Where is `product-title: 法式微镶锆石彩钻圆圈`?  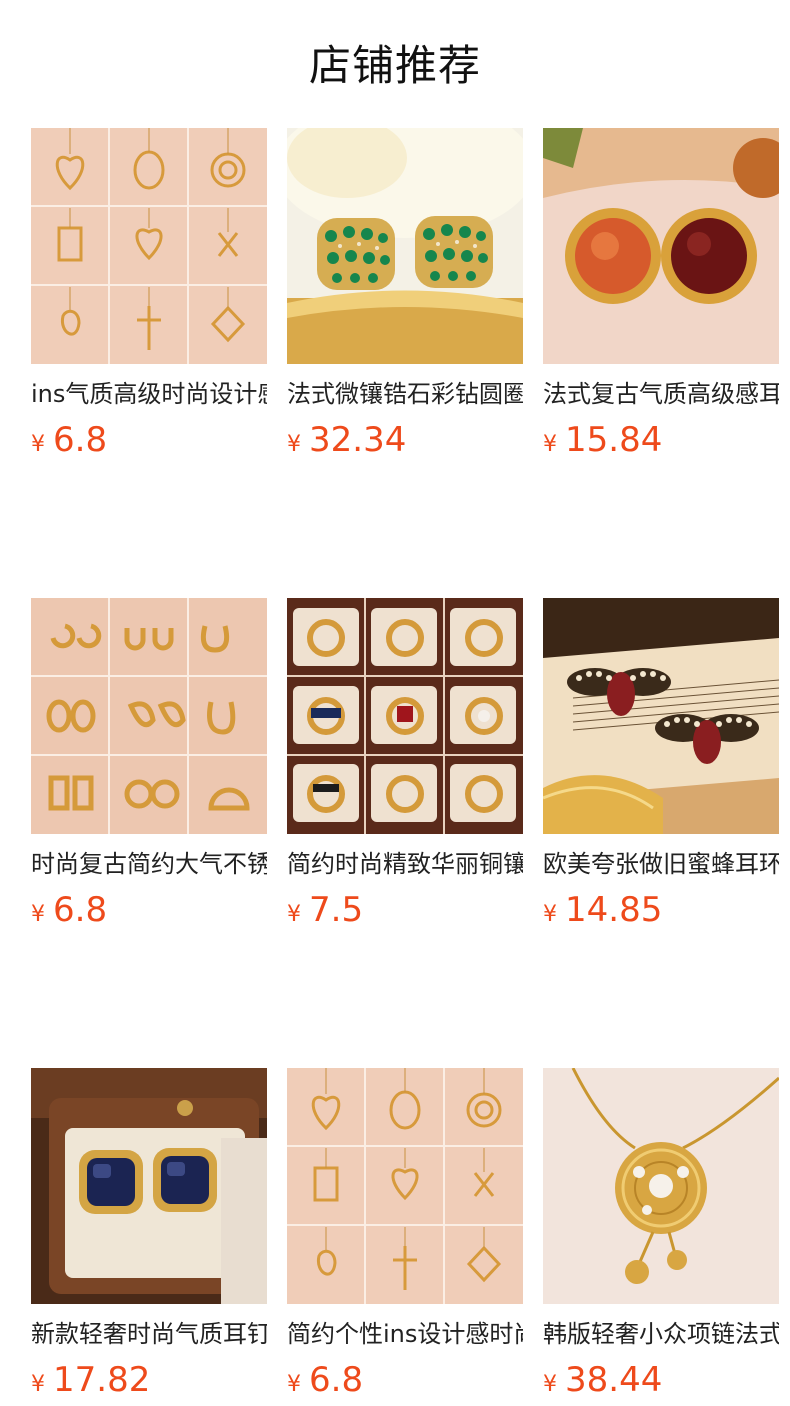
product-title: 法式微镶锆石彩钻圆圈 is located at coordinates (405, 394).